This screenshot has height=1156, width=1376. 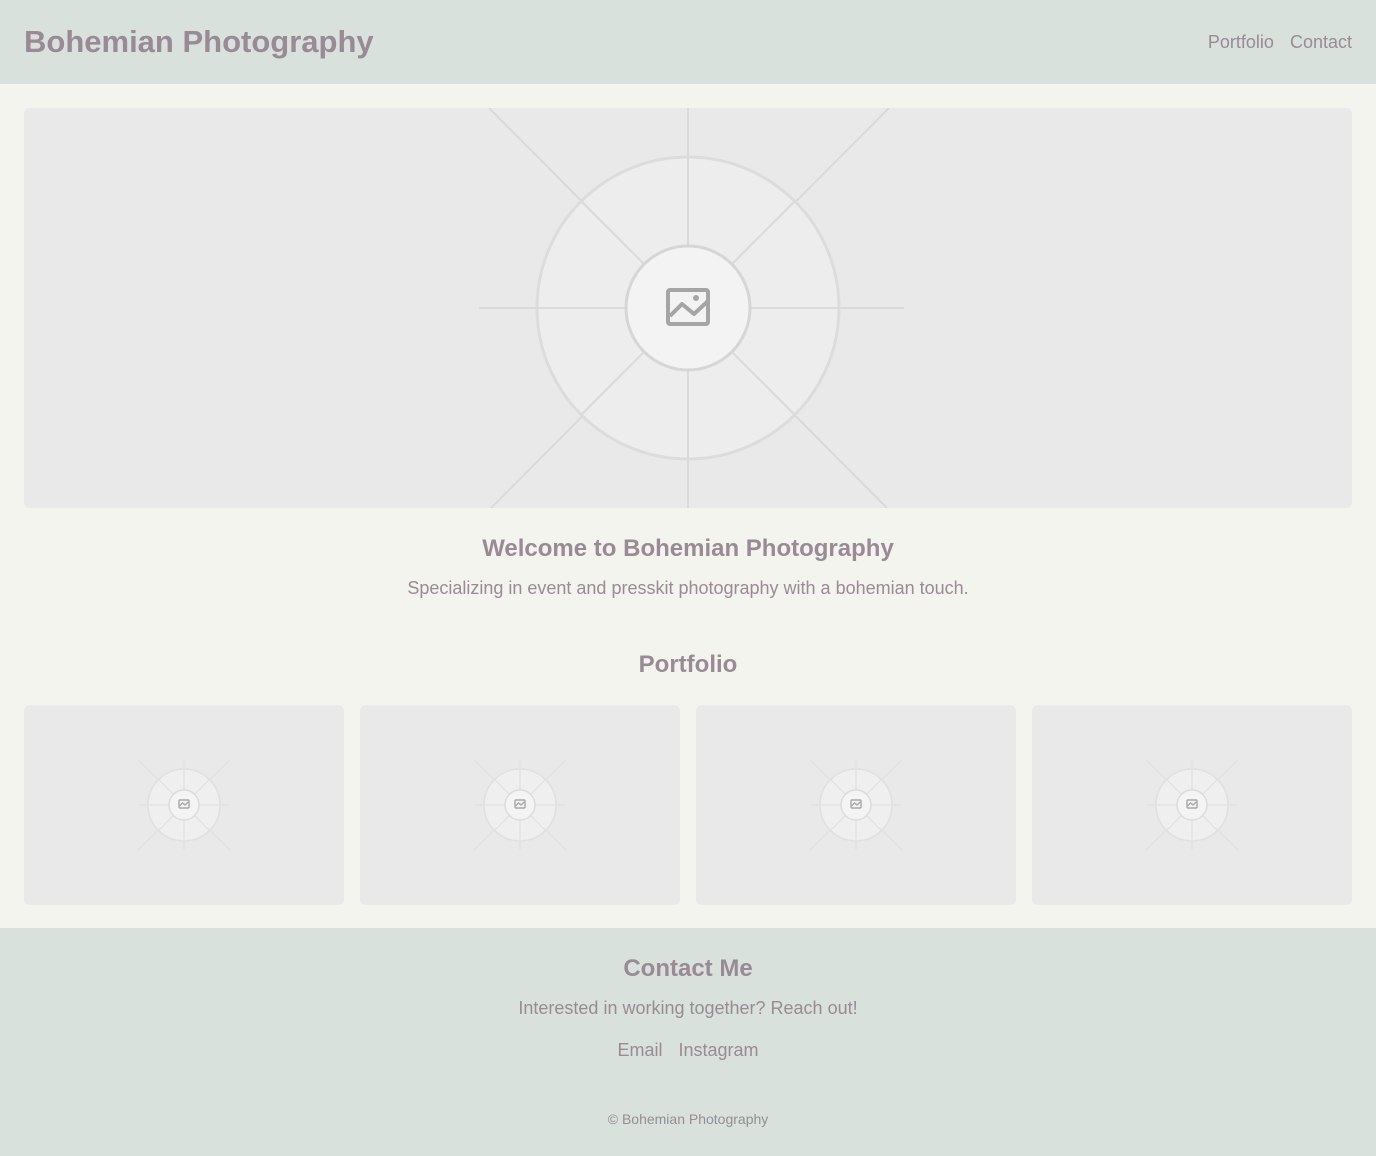 What do you see at coordinates (199, 42) in the screenshot?
I see `brand-title: Bohemian Photography` at bounding box center [199, 42].